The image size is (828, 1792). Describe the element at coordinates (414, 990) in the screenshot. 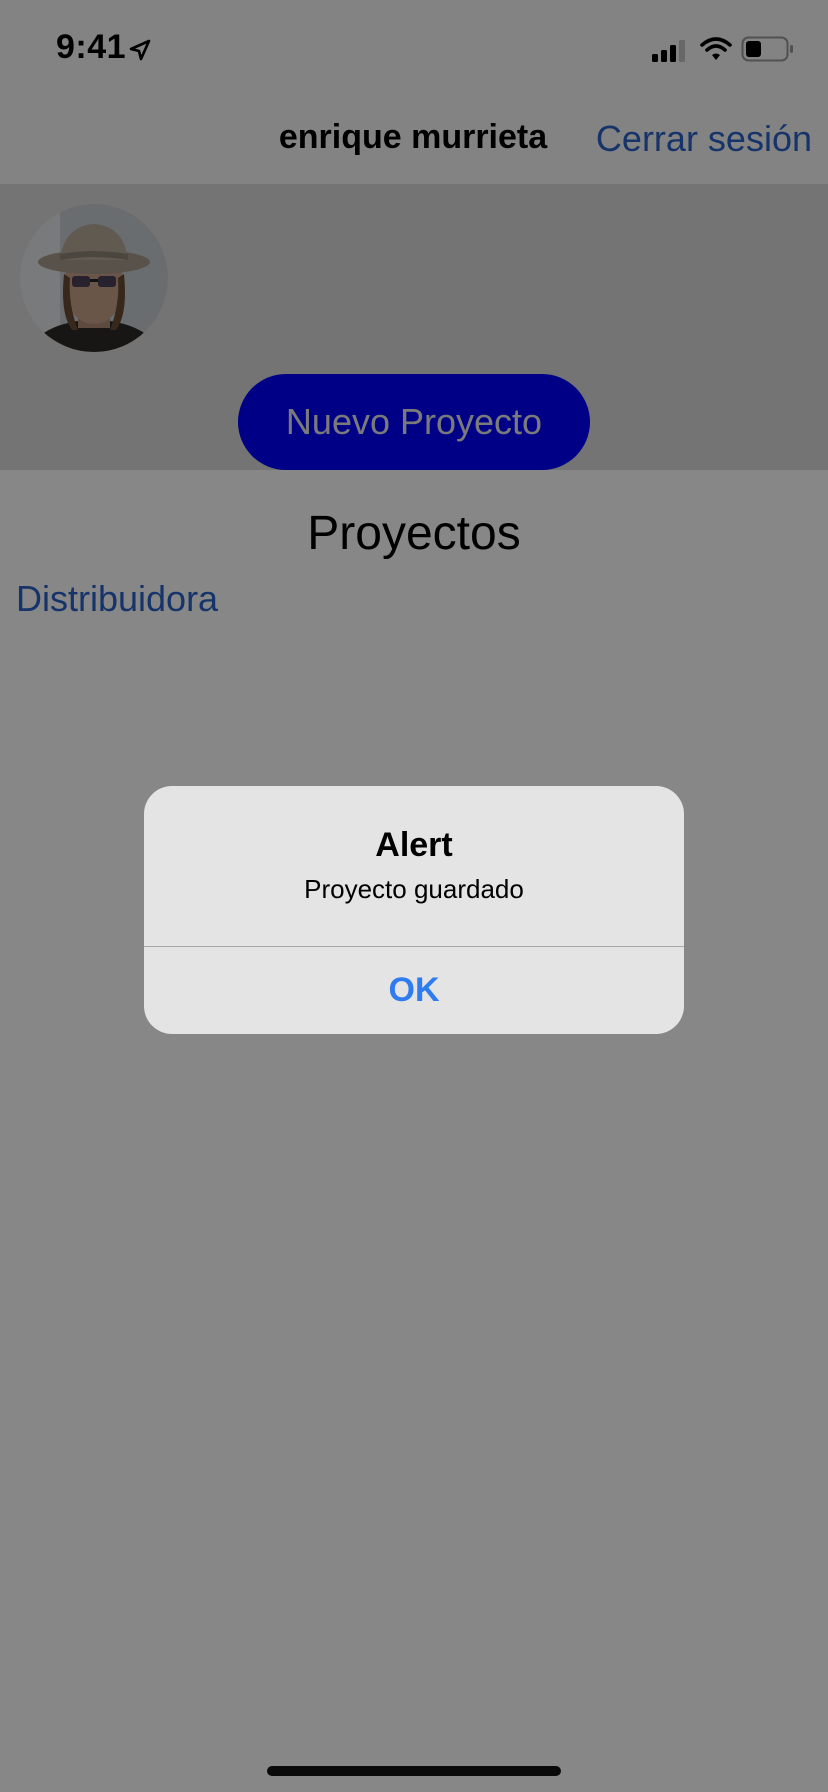

I see `alert-ok-button: OK` at that location.